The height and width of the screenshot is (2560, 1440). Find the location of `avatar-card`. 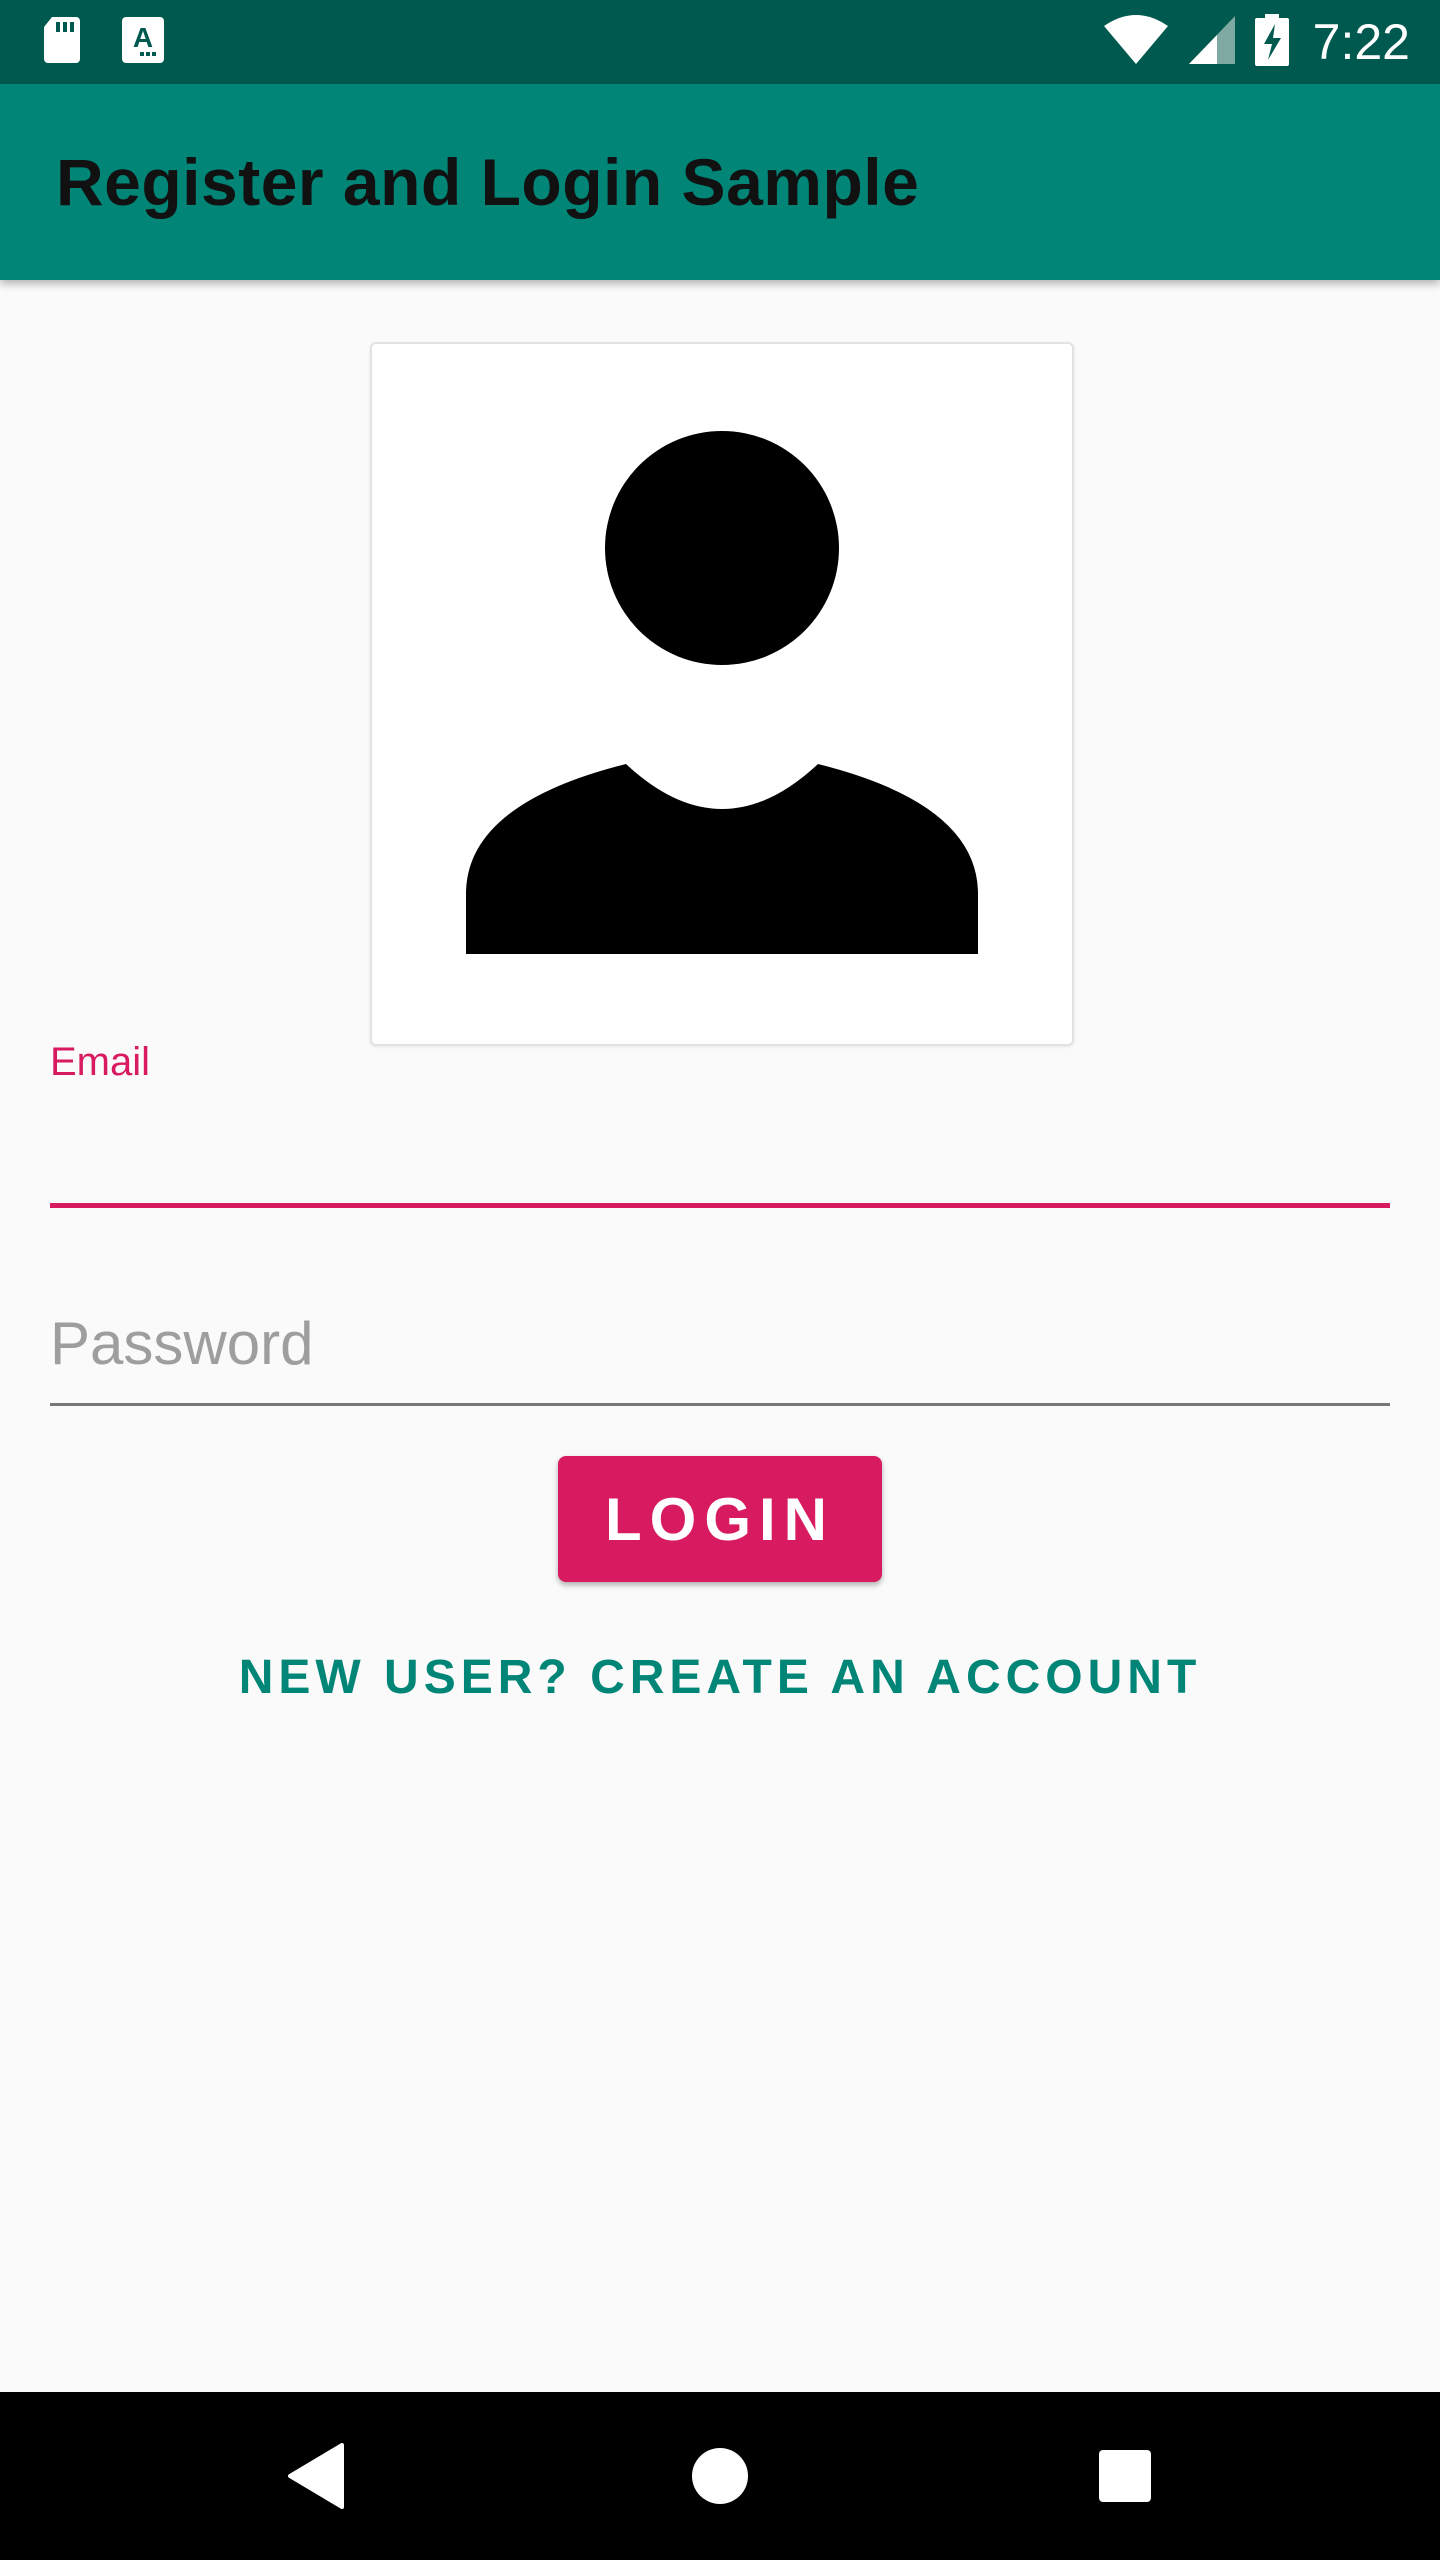

avatar-card is located at coordinates (722, 694).